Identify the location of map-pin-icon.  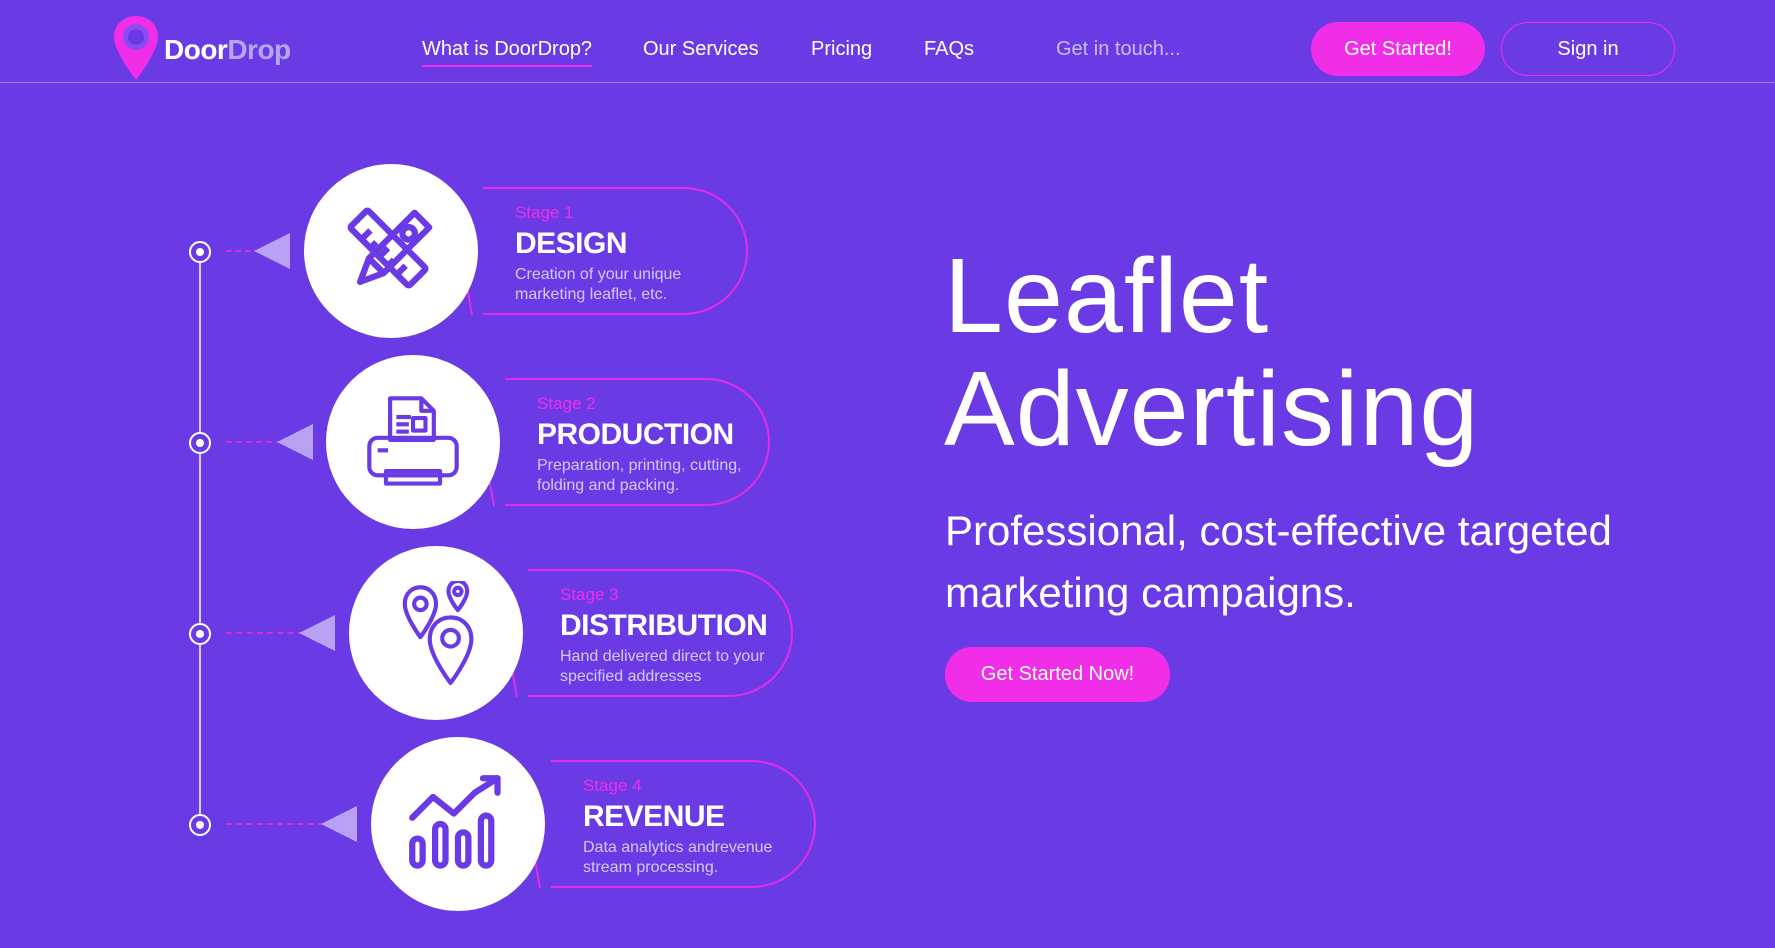
(136, 48).